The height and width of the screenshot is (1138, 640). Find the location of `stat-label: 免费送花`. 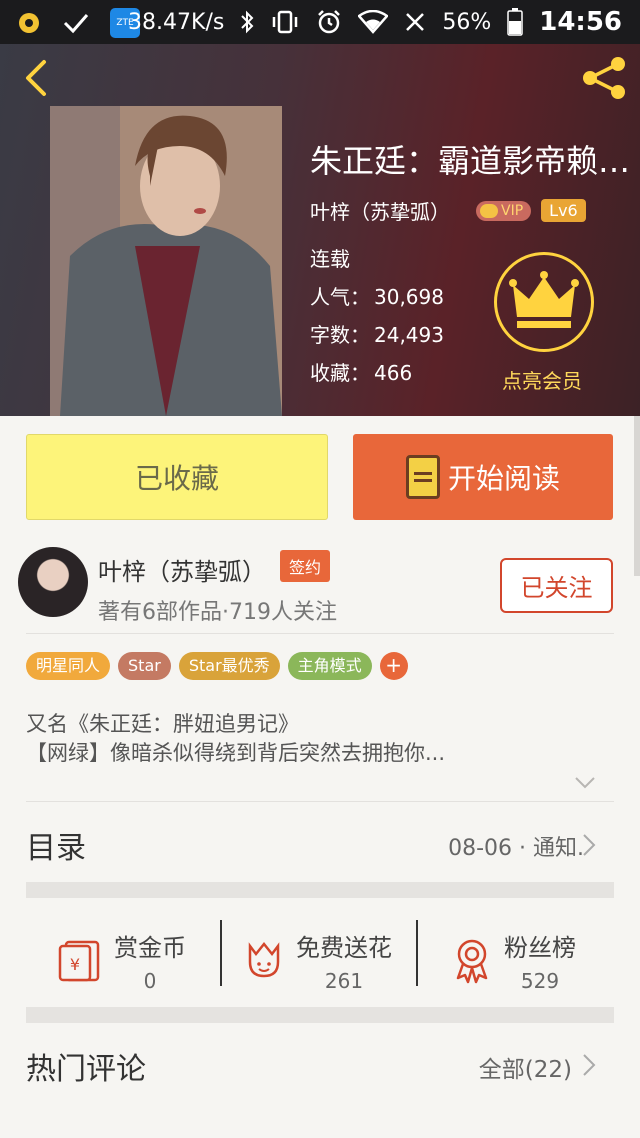

stat-label: 免费送花 is located at coordinates (344, 947).